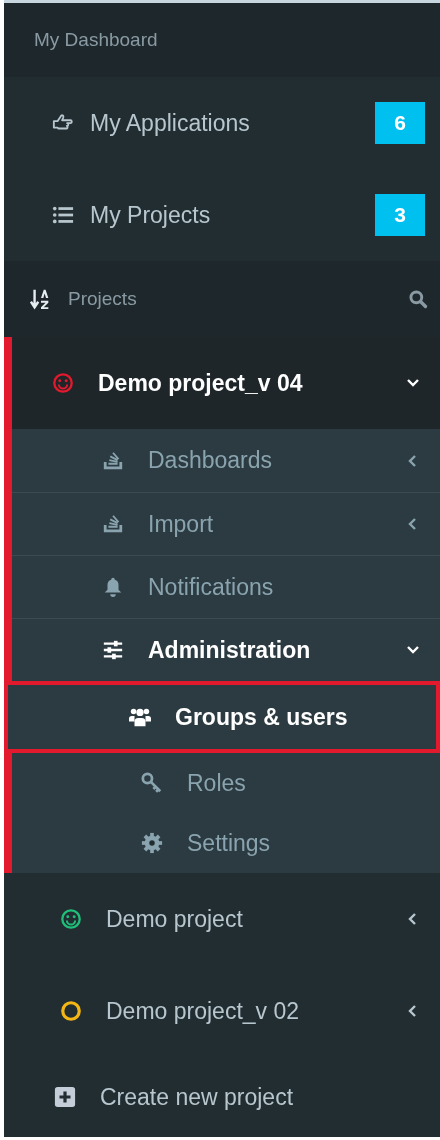  Describe the element at coordinates (418, 299) in the screenshot. I see `search-icon` at that location.